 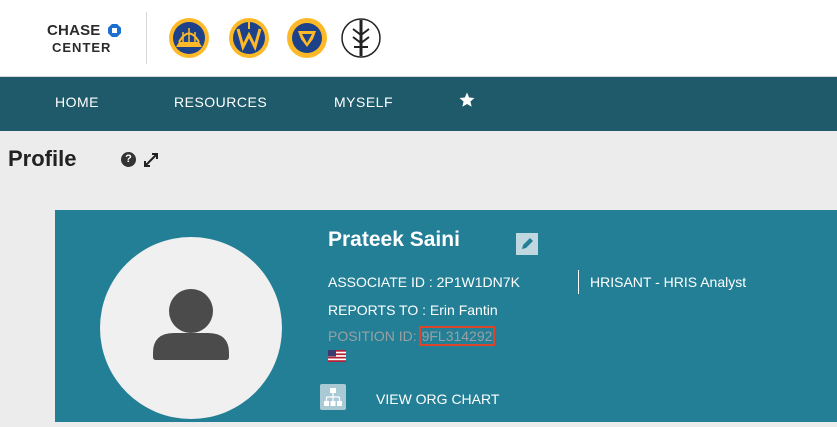 I want to click on chase-center-logo: CHASE CENTER, so click(x=92, y=41).